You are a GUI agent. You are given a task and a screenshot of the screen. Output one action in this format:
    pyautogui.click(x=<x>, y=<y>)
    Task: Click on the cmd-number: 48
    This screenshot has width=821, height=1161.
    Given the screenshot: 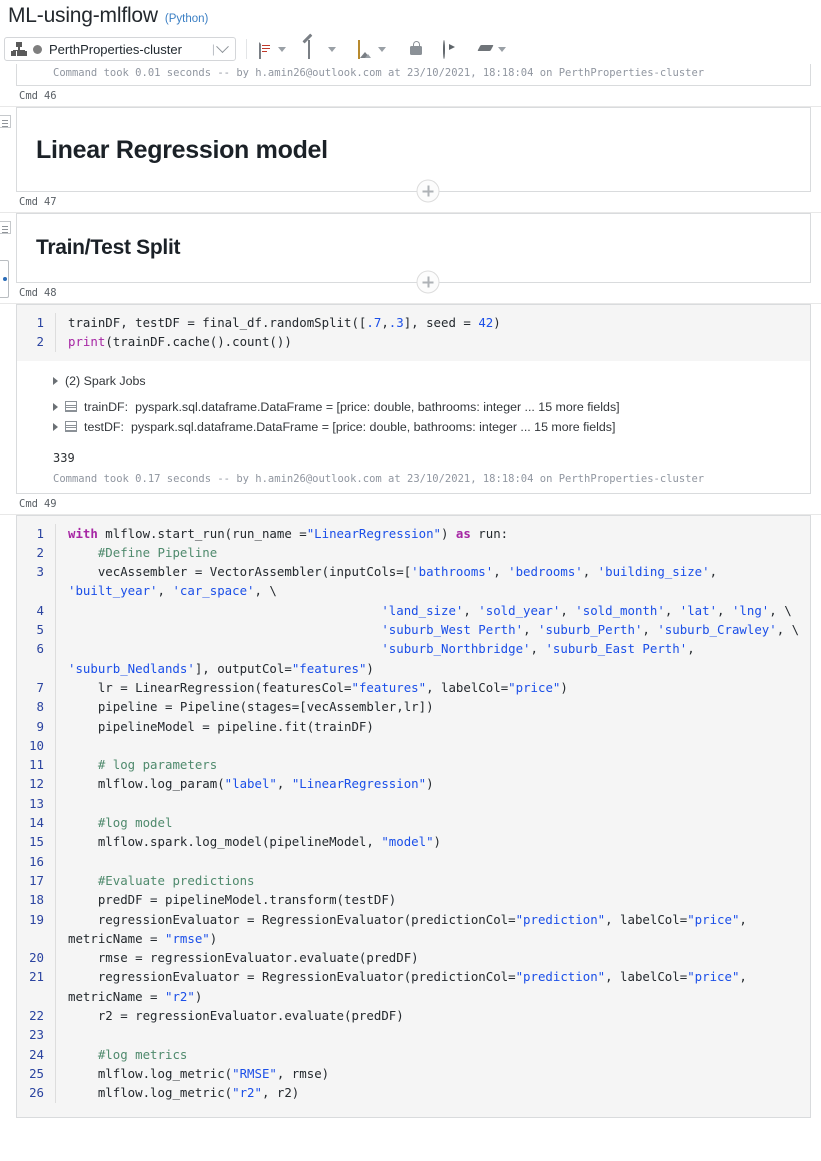 What is the action you would take?
    pyautogui.click(x=50, y=293)
    